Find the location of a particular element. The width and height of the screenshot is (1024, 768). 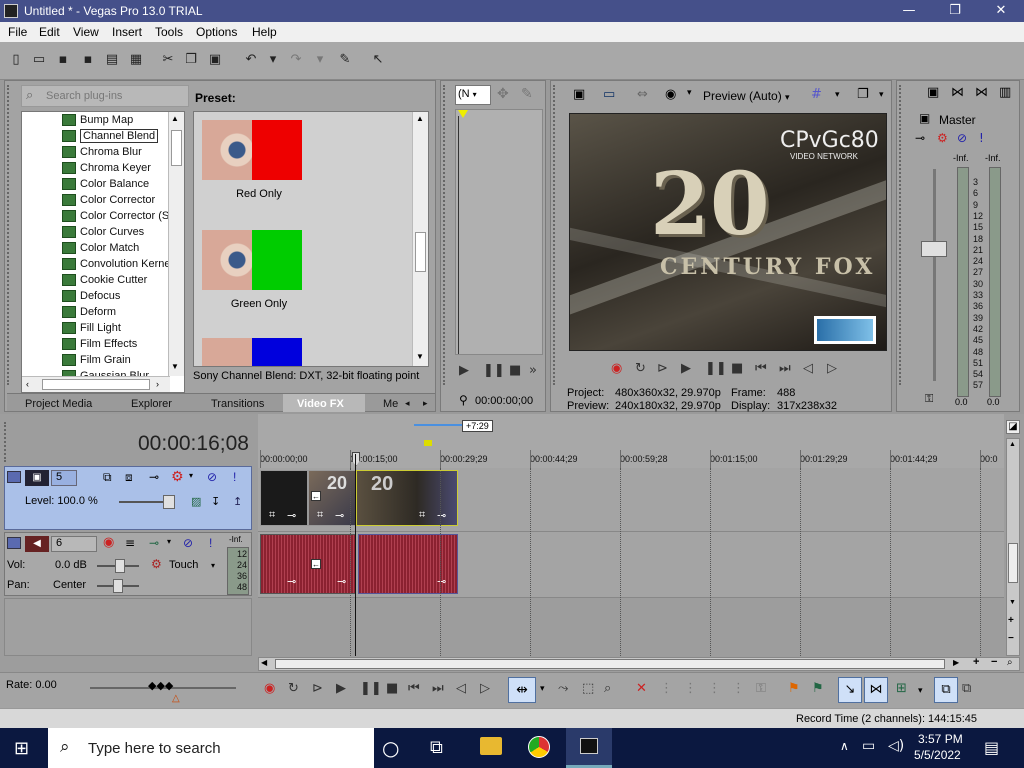

menu-insert: Insert is located at coordinates (127, 32).